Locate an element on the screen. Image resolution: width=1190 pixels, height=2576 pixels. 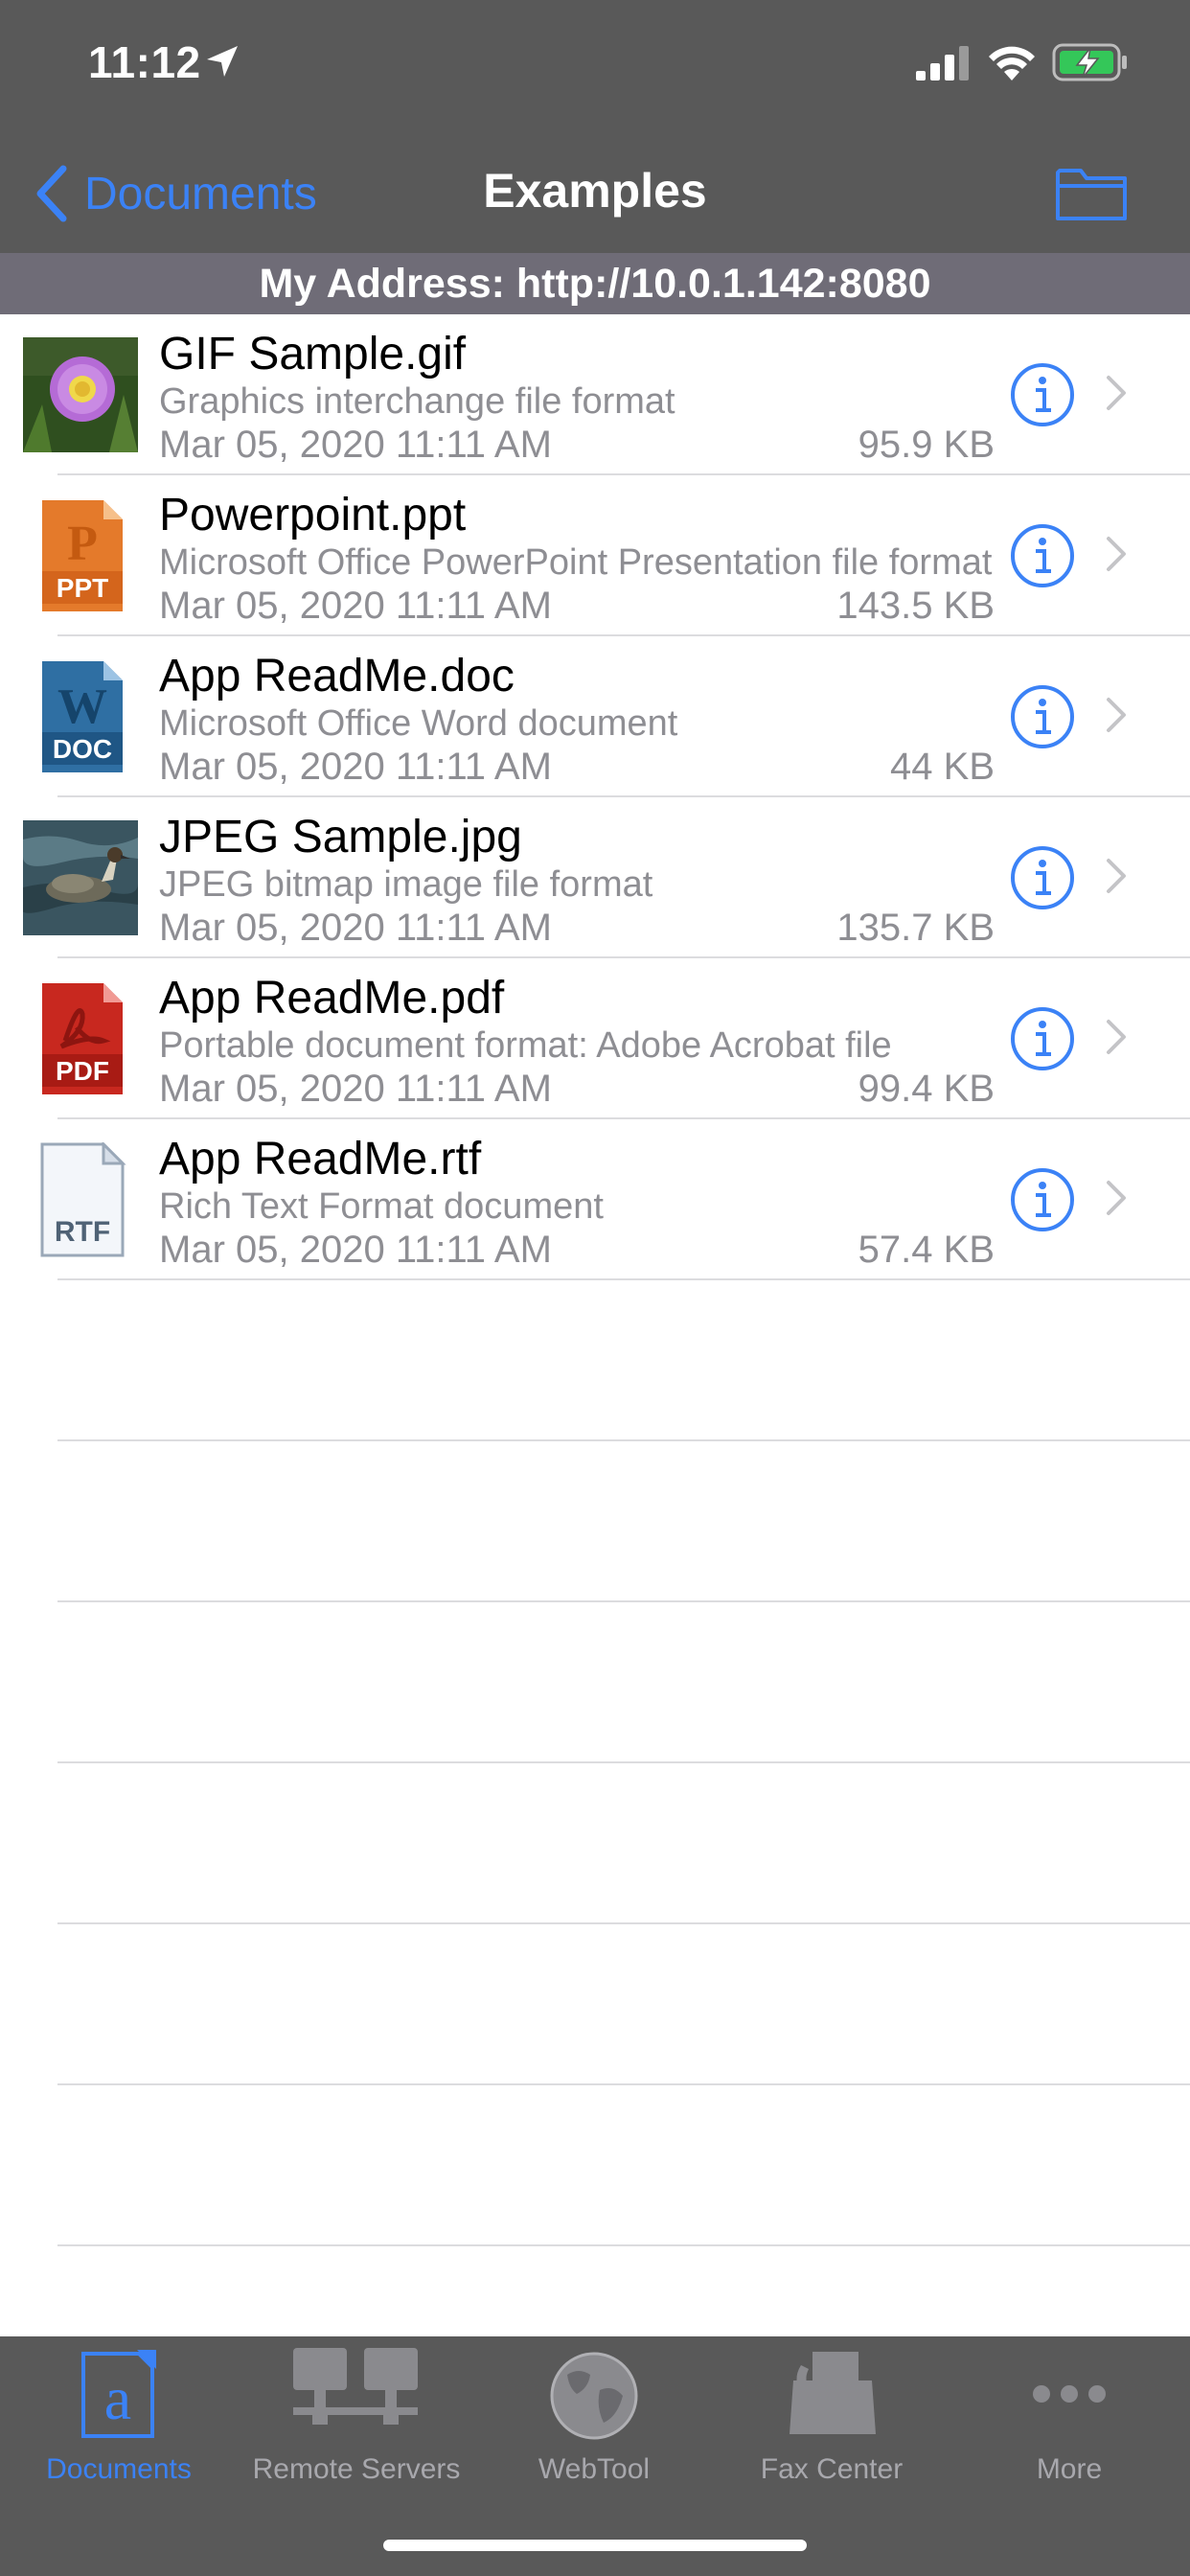
tab-documents: a Documents is located at coordinates (119, 2422).